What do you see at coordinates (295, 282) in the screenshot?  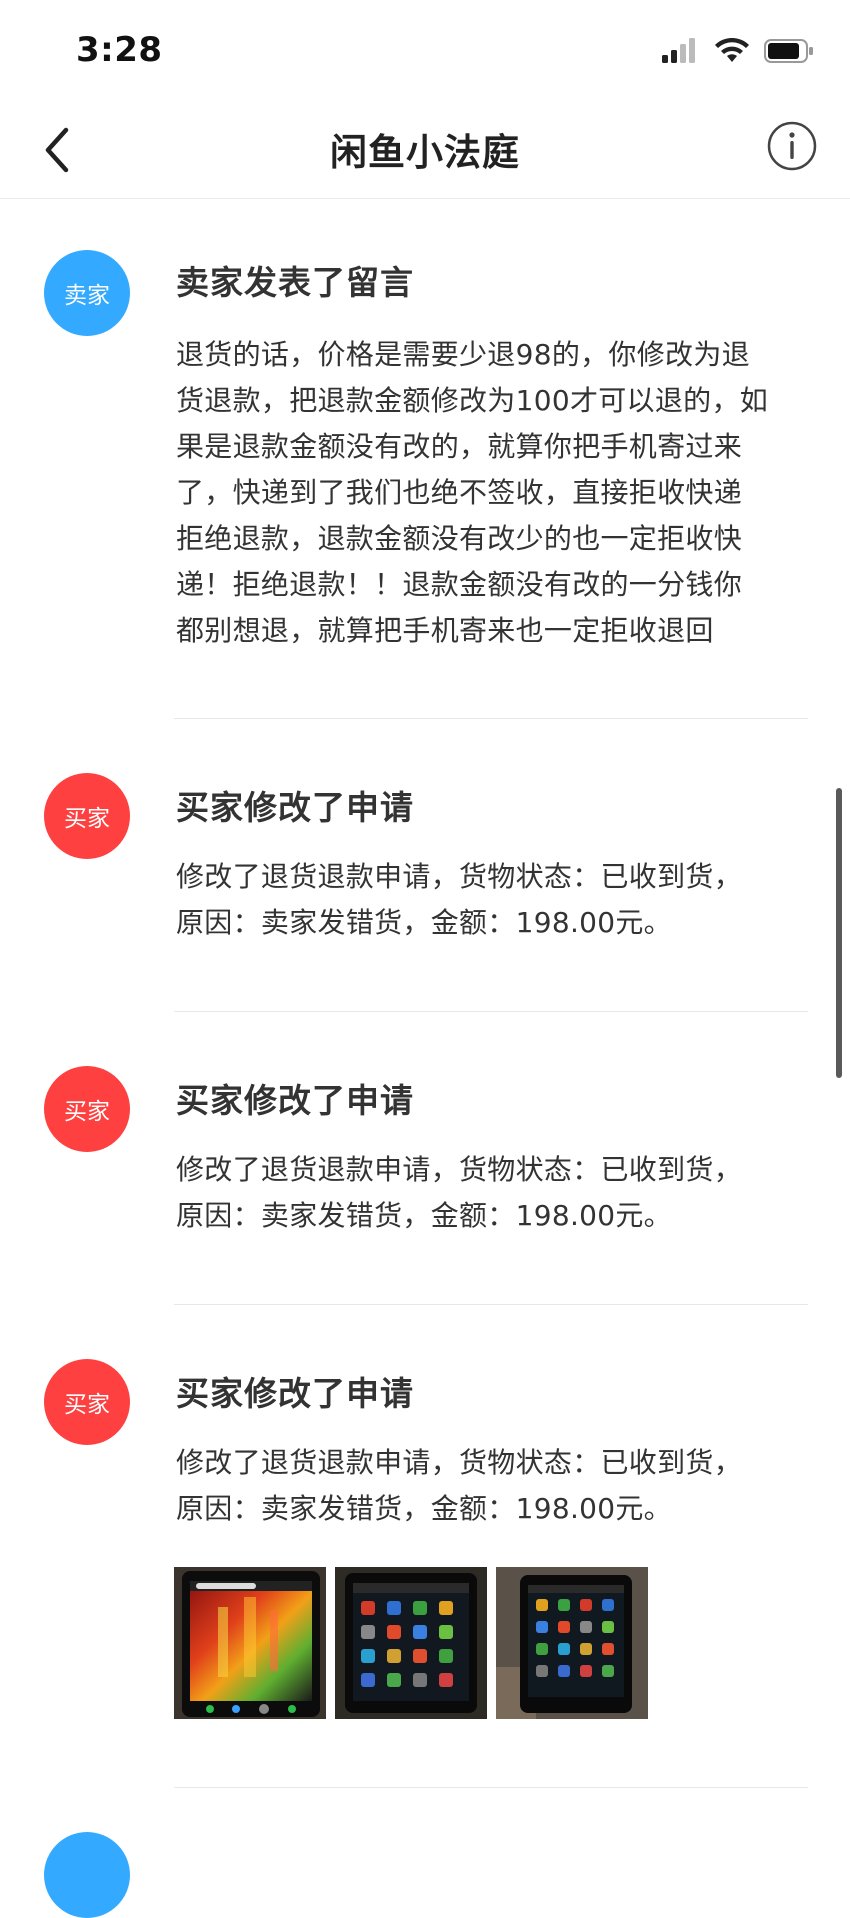 I see `entry-title: 卖家发表了留言` at bounding box center [295, 282].